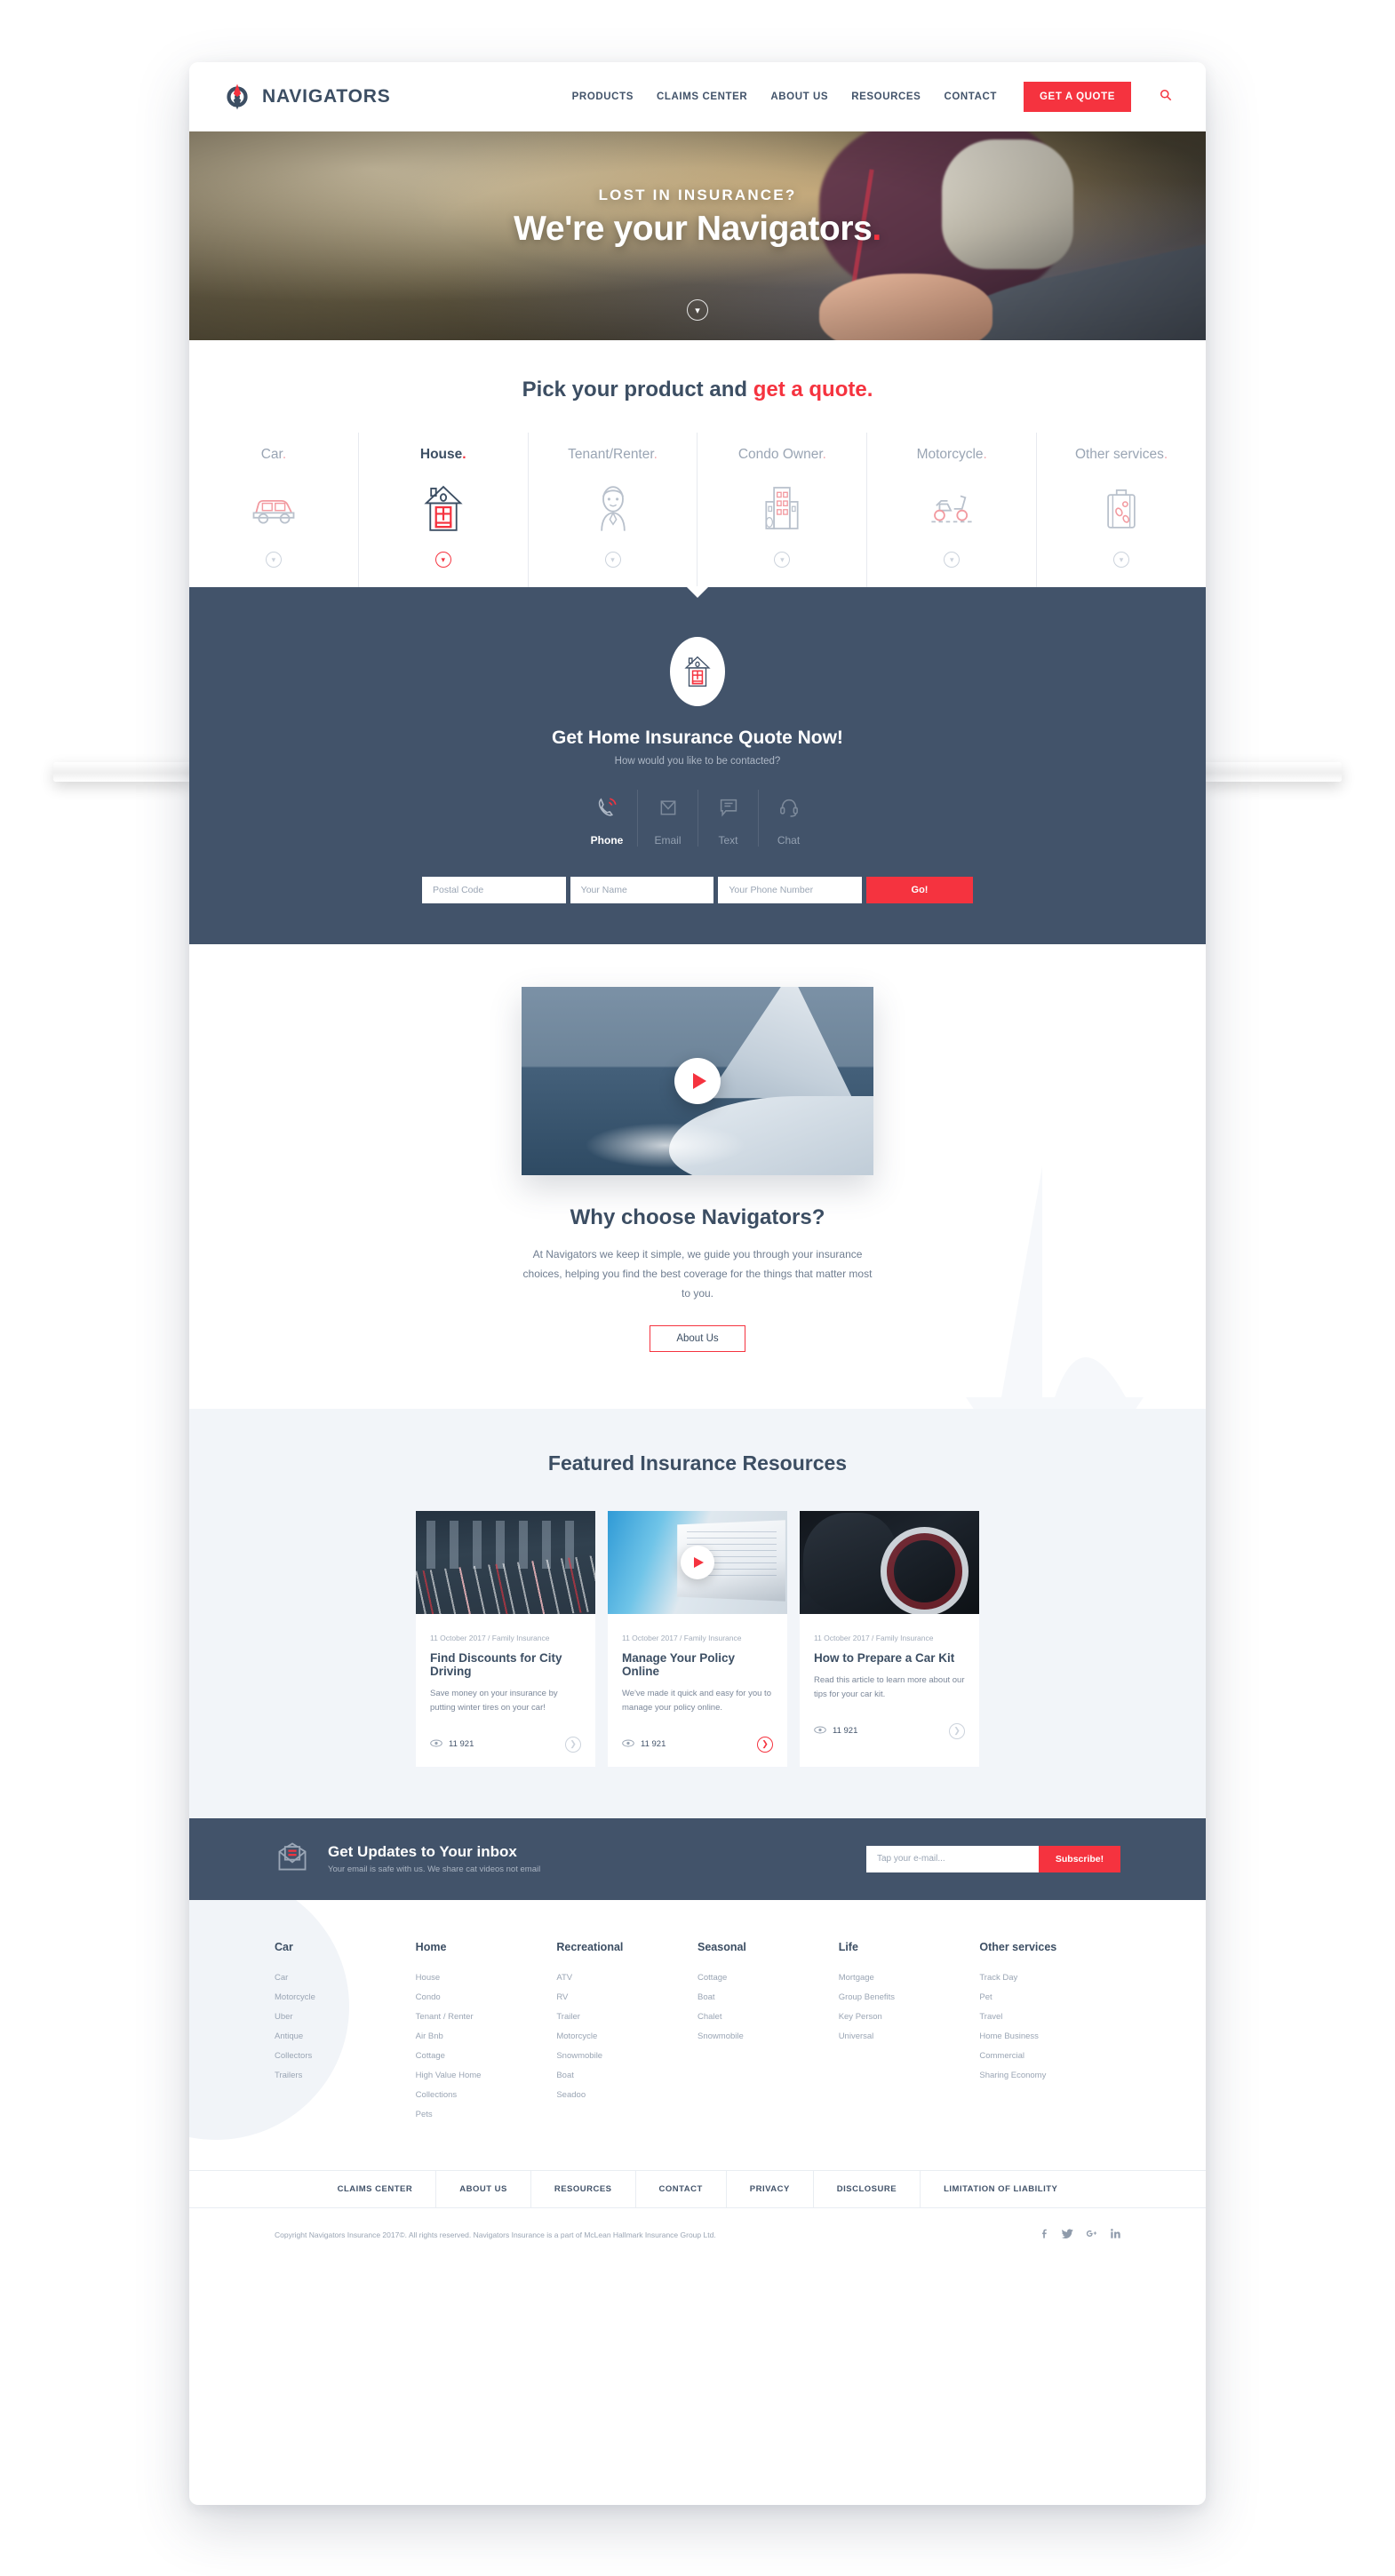 The image size is (1395, 2576). What do you see at coordinates (951, 454) in the screenshot?
I see `product-tab-label: Motorcycle.` at bounding box center [951, 454].